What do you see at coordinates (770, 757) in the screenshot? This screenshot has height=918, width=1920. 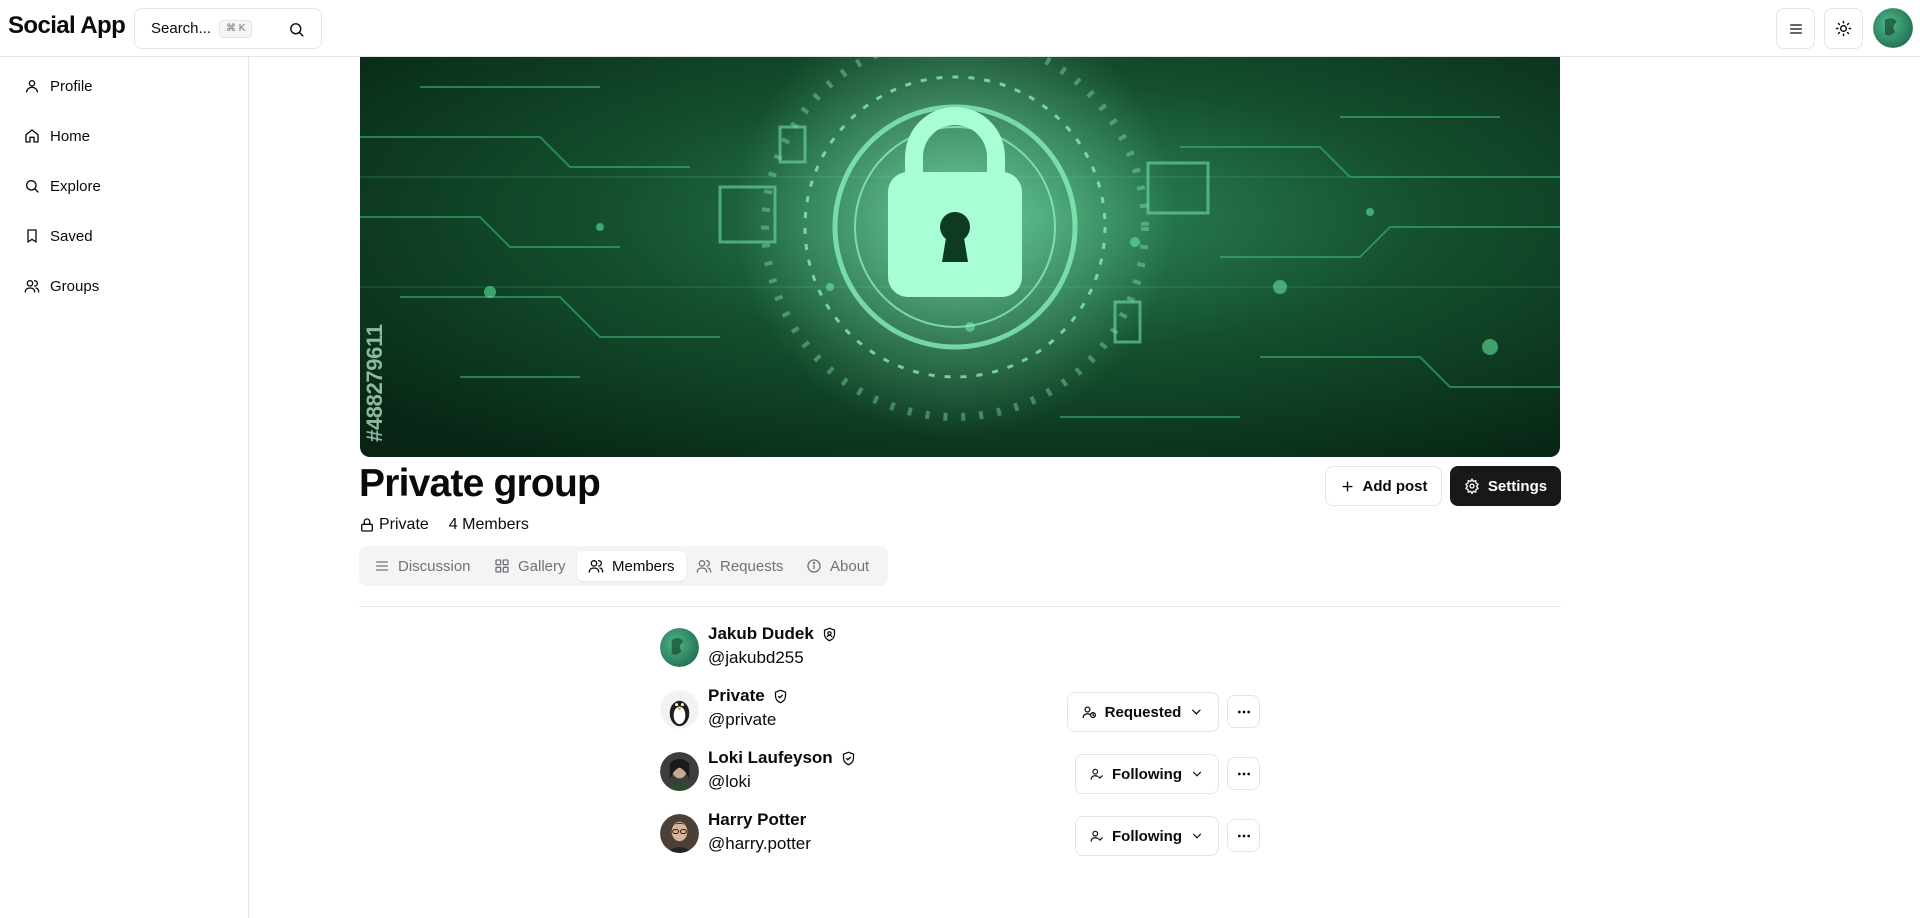 I see `member-name-text: Loki Laufeyson` at bounding box center [770, 757].